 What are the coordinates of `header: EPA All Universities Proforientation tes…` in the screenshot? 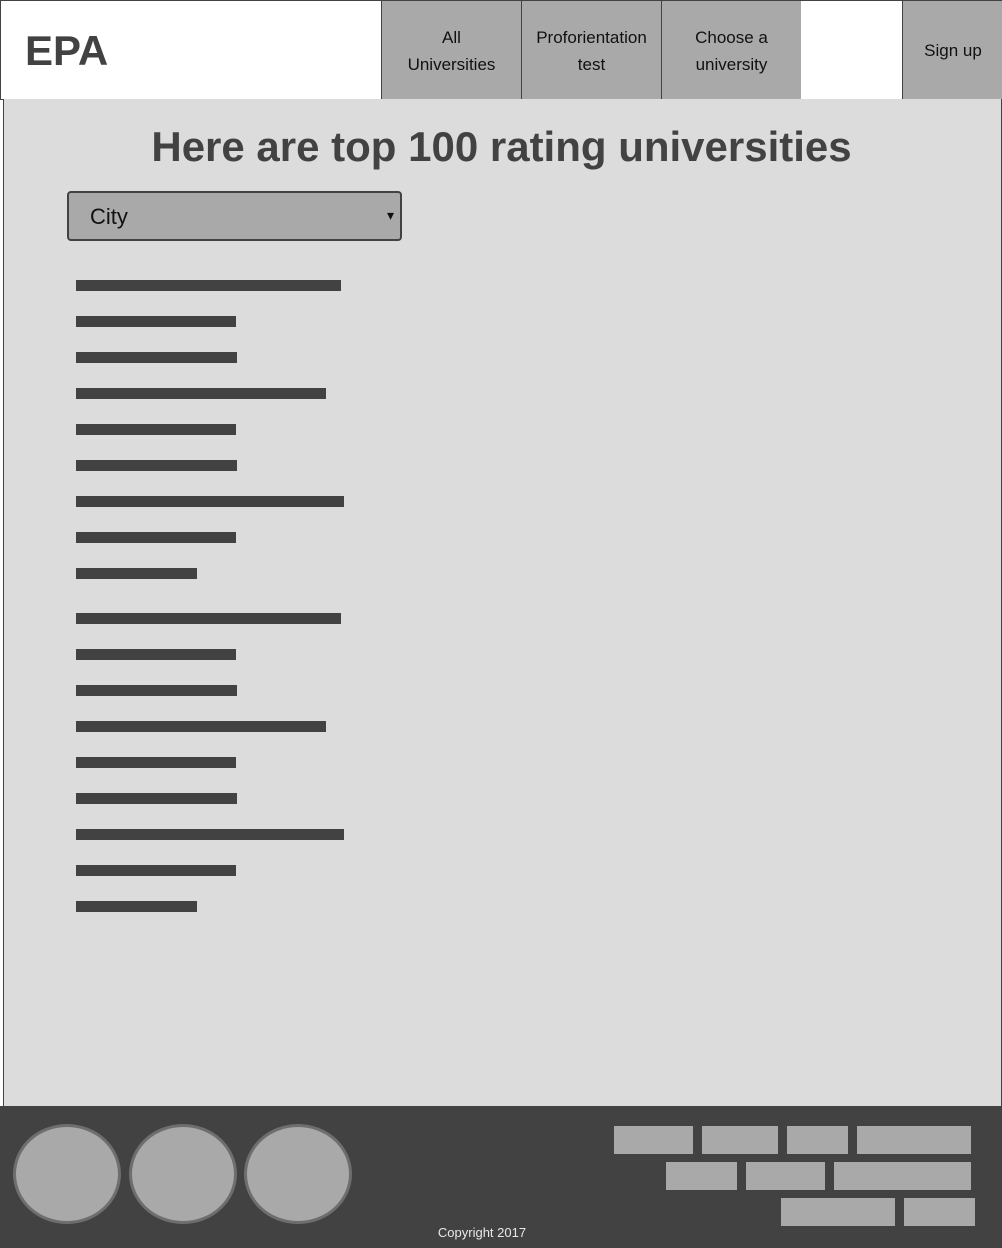 It's located at (501, 50).